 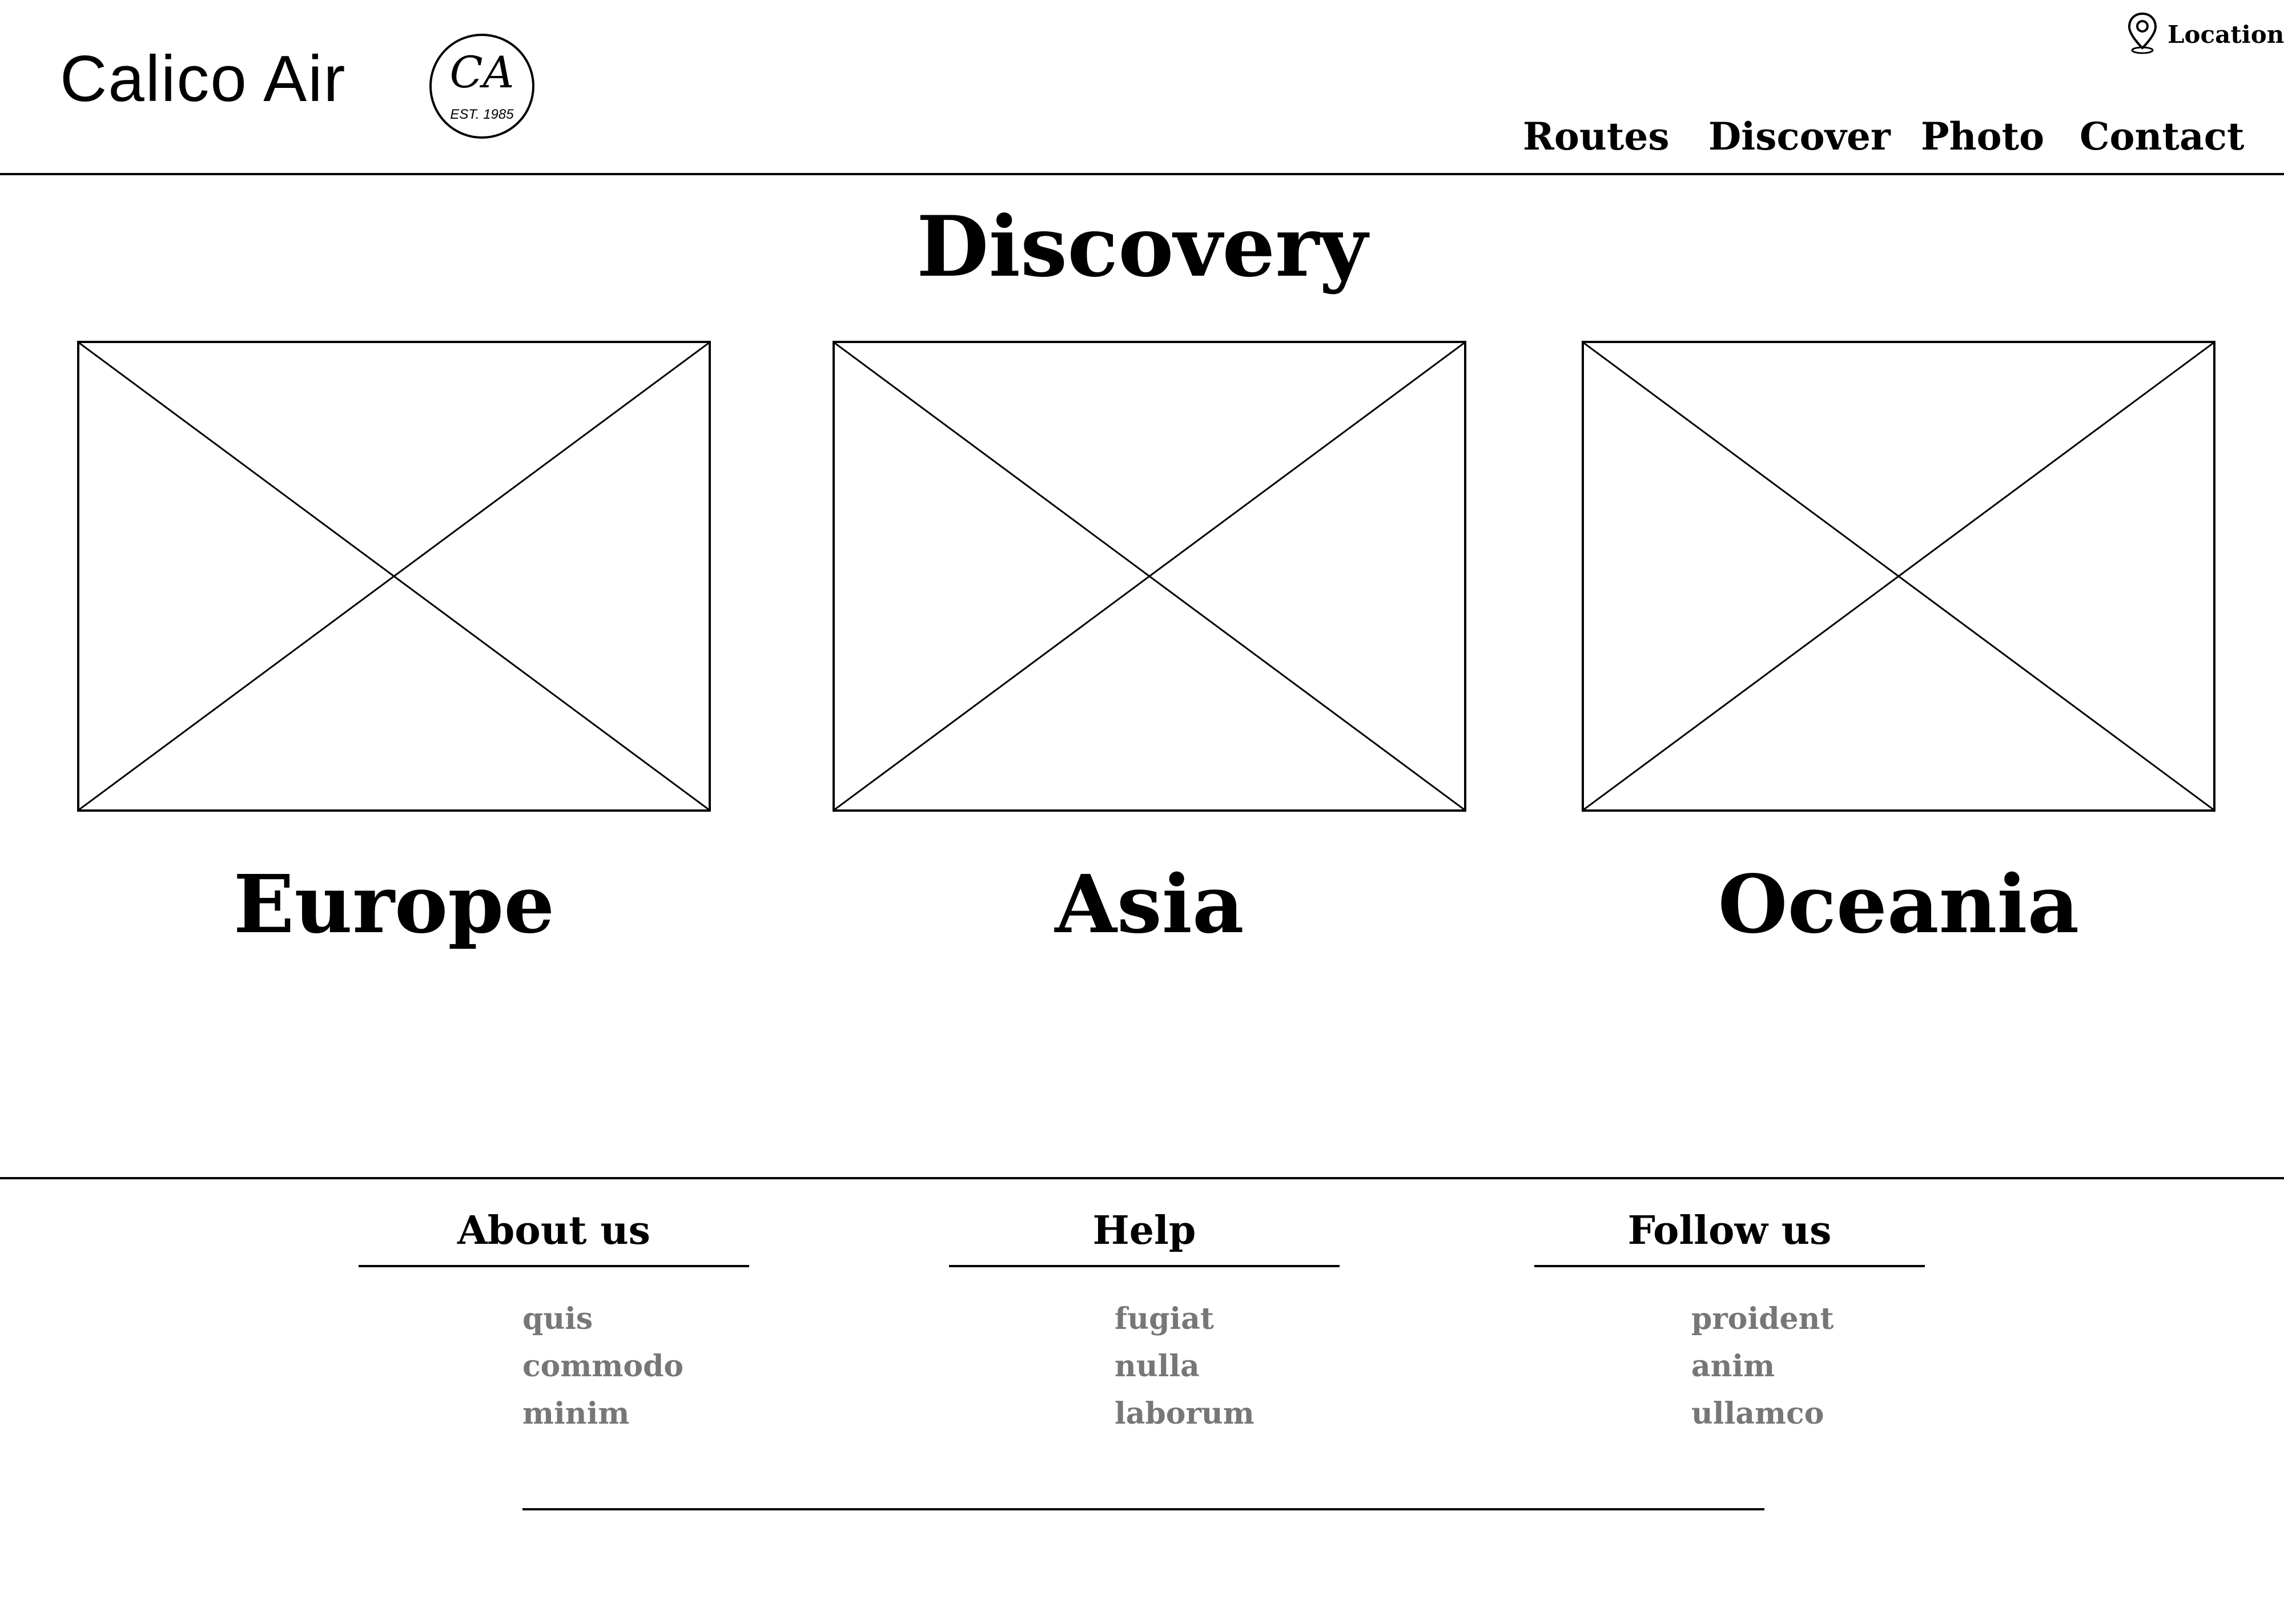 What do you see at coordinates (1157, 1367) in the screenshot?
I see `footer-link: nulla` at bounding box center [1157, 1367].